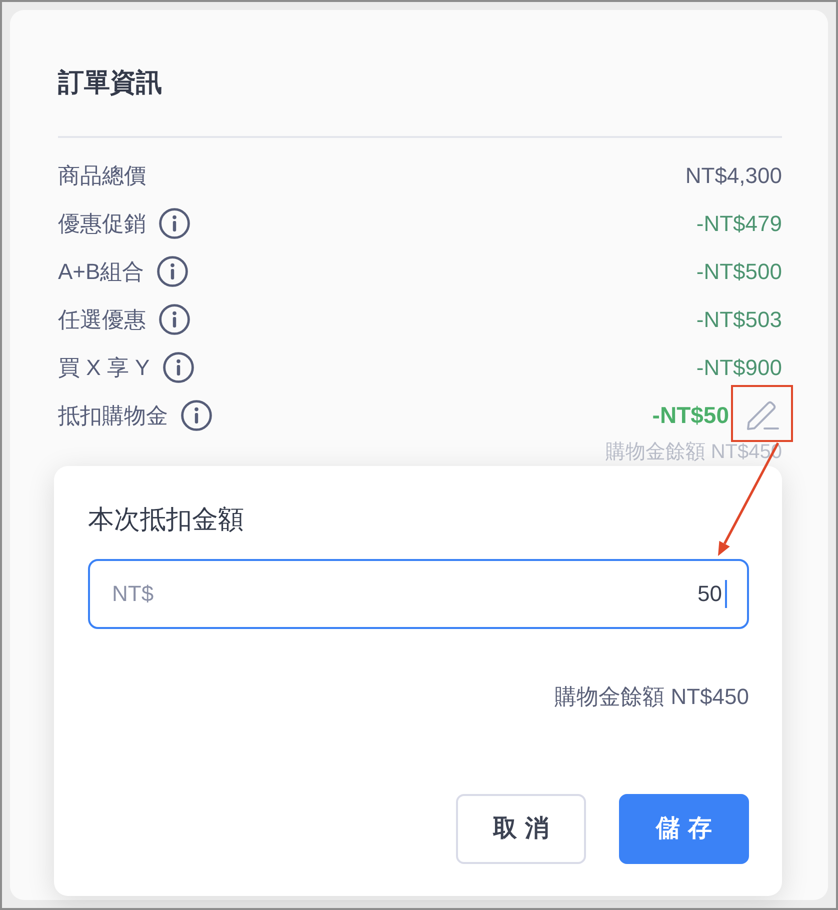 Image resolution: width=838 pixels, height=910 pixels. What do you see at coordinates (739, 368) in the screenshot?
I see `row-value: -NT$900` at bounding box center [739, 368].